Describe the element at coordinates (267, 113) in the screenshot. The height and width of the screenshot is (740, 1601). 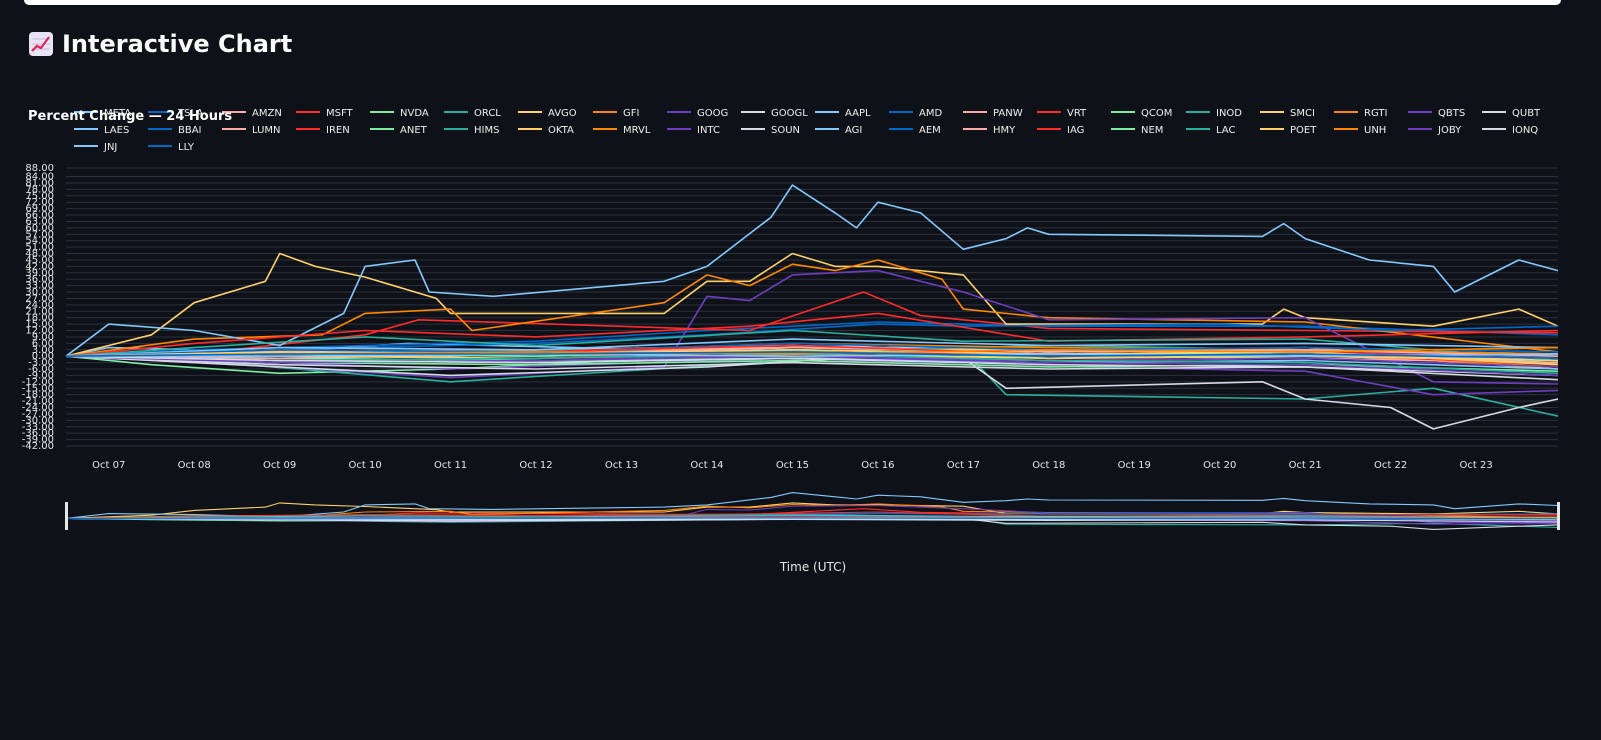
I see `legend-label: AMZN` at that location.